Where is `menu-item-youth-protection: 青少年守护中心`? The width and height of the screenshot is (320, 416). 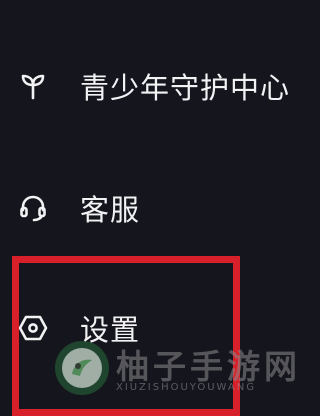
menu-item-youth-protection: 青少年守护中心 is located at coordinates (150, 86).